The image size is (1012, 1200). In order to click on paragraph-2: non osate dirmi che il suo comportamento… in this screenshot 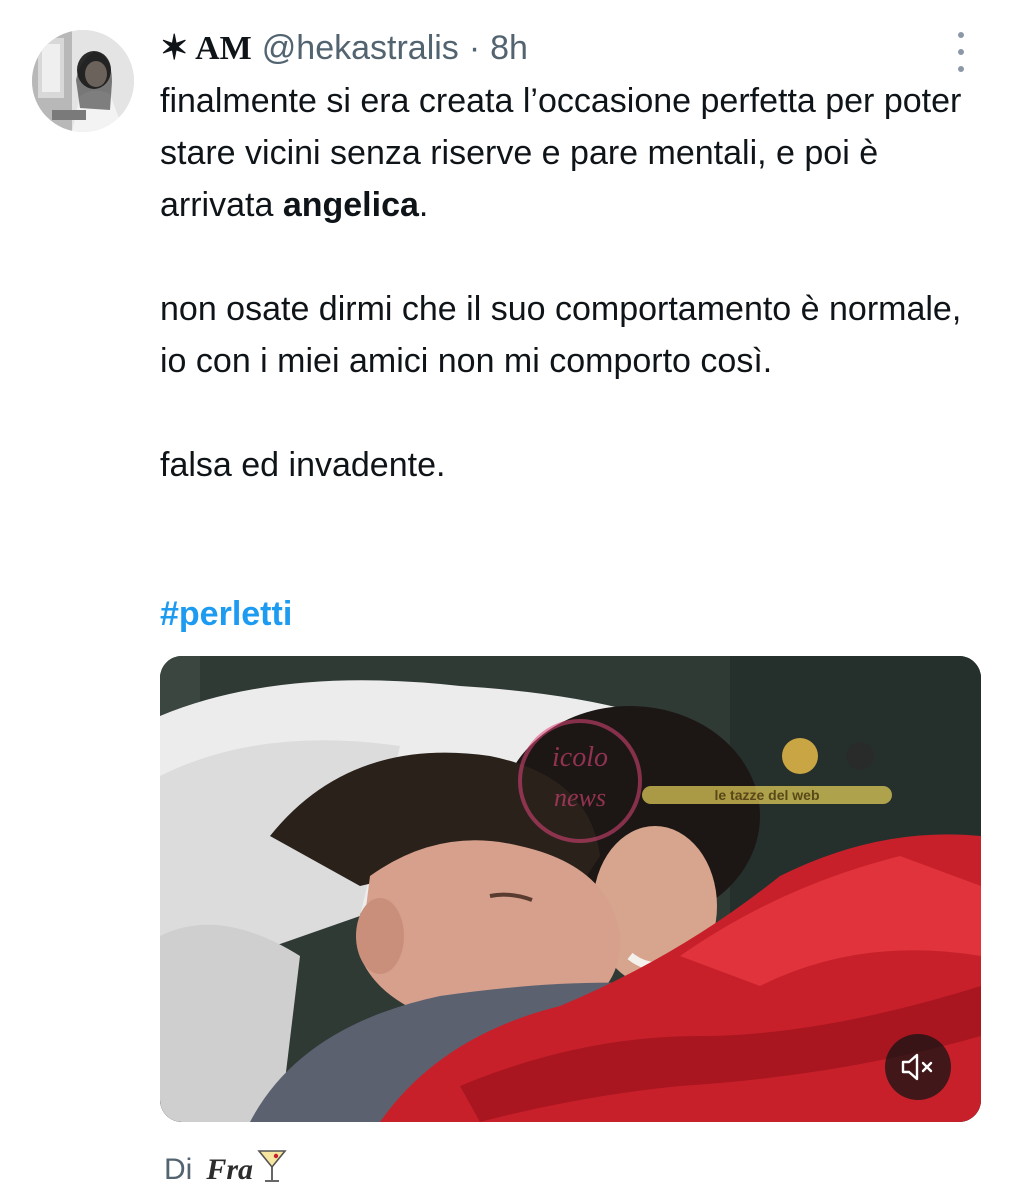, I will do `click(561, 335)`.